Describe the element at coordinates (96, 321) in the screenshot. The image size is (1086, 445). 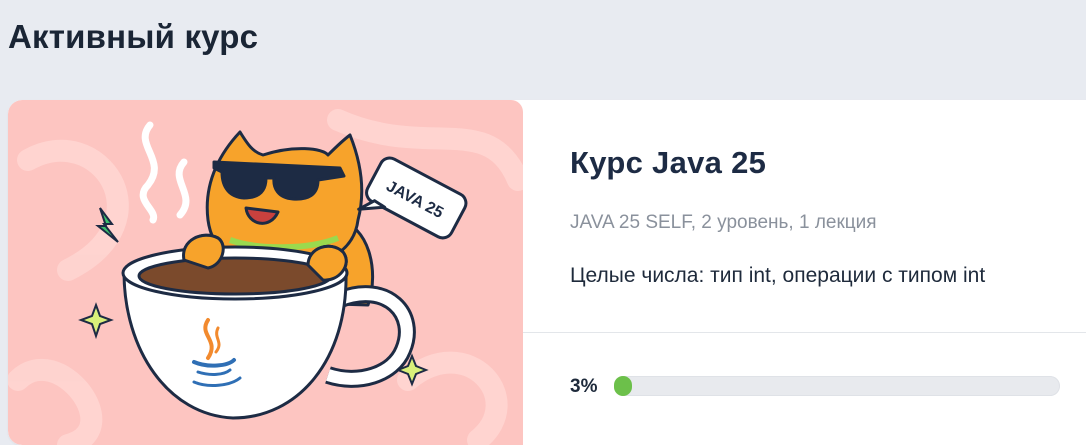
I see `sparkle-icon` at that location.